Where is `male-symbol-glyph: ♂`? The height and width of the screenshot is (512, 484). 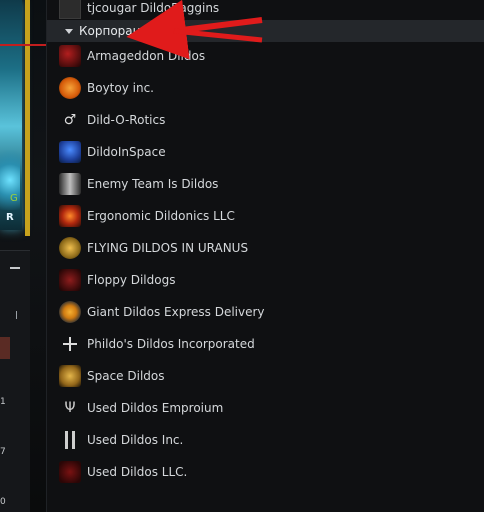 male-symbol-glyph: ♂ is located at coordinates (70, 120).